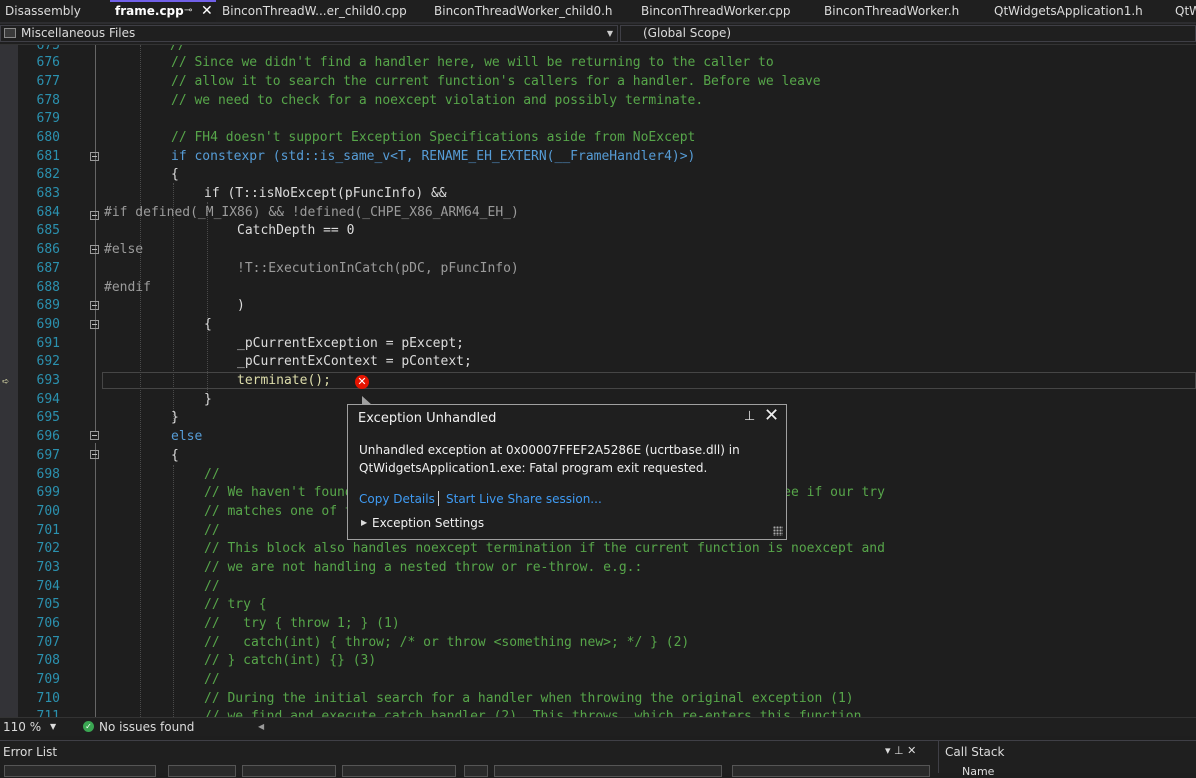  I want to click on bottom-tool-windows: Error List ▾ ⊥ ✕ Call Stack Name, so click(598, 759).